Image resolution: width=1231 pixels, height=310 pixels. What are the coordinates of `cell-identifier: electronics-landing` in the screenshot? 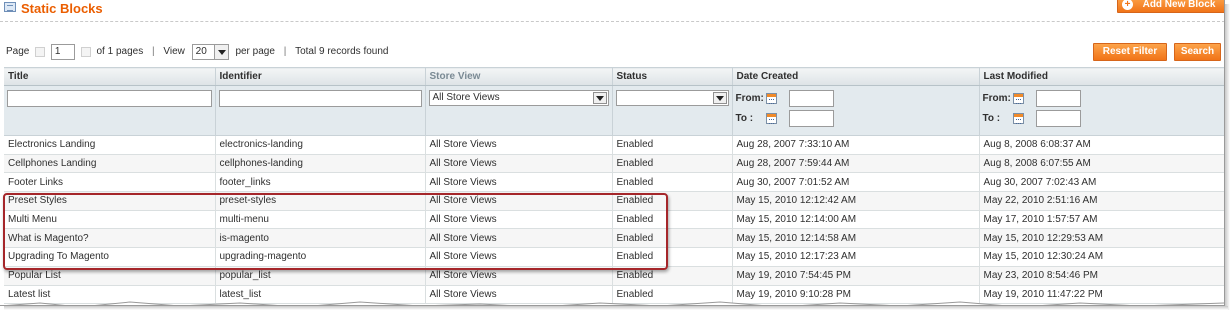 It's located at (320, 145).